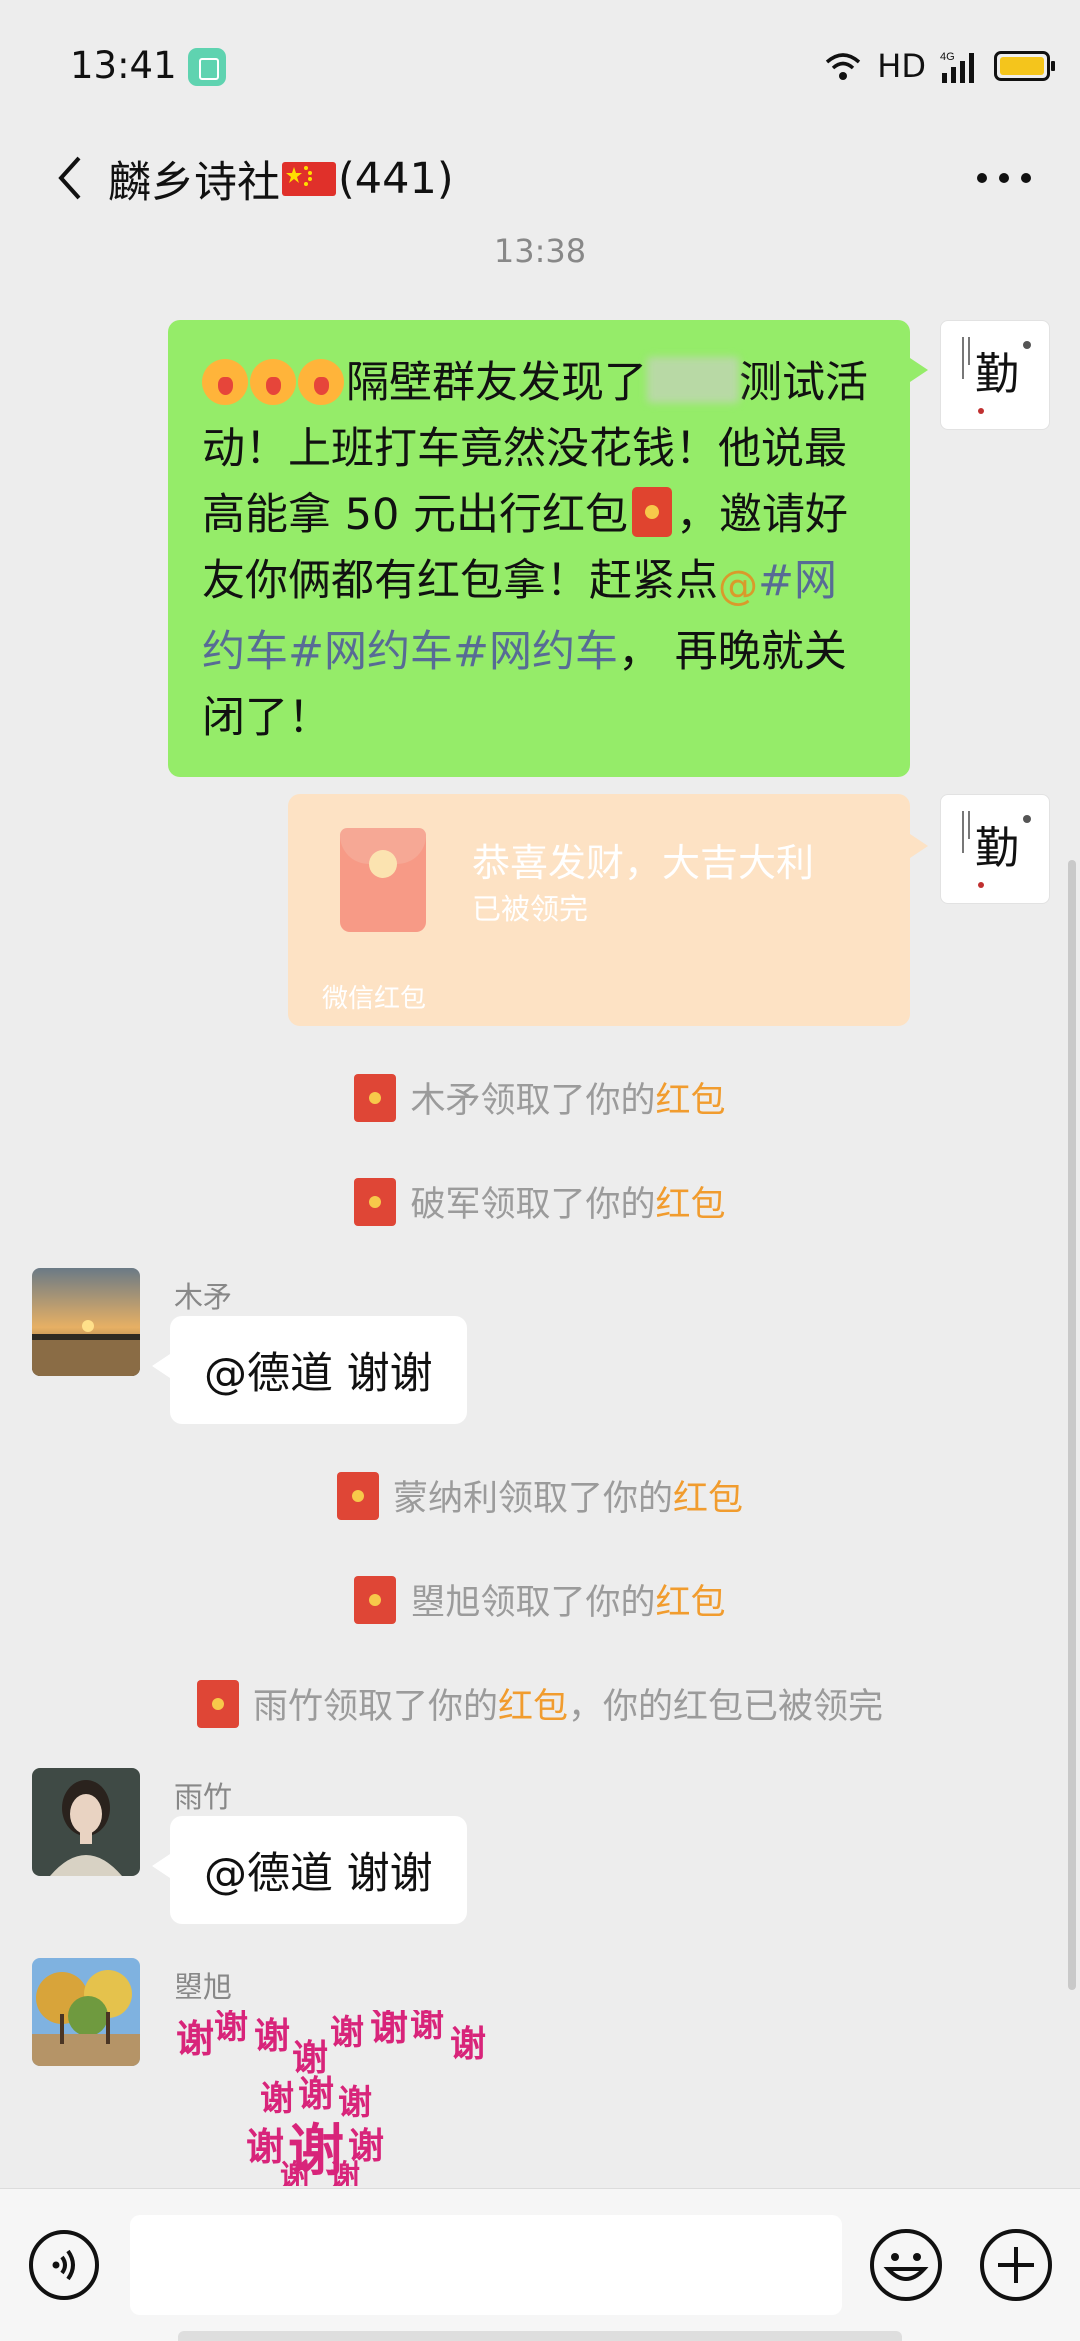  What do you see at coordinates (947, 57) in the screenshot?
I see `signal-badge: 4G` at bounding box center [947, 57].